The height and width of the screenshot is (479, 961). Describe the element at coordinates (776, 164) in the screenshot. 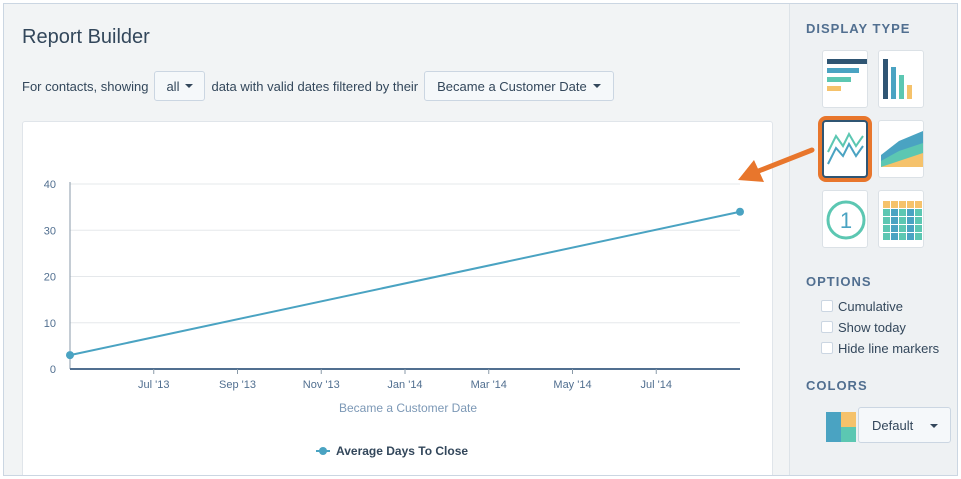

I see `annotation-arrow-icon` at that location.